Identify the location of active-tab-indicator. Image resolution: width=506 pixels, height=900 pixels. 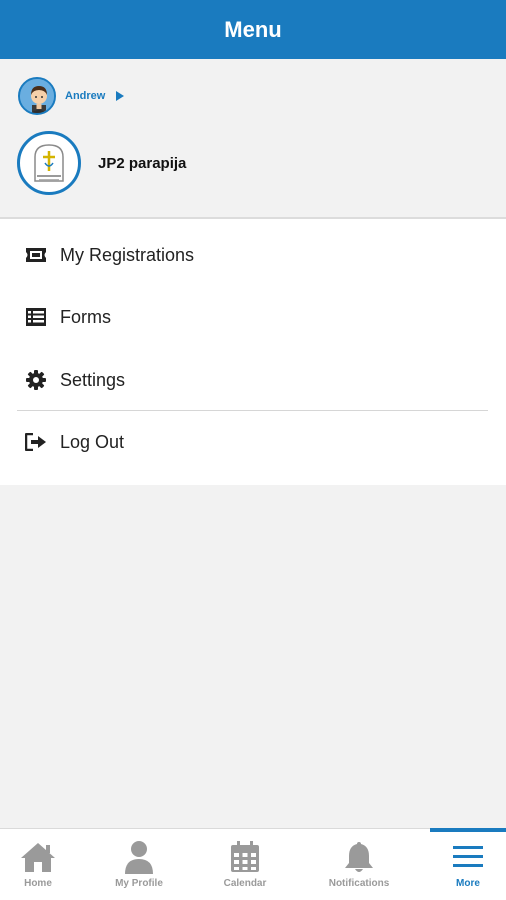
(468, 830).